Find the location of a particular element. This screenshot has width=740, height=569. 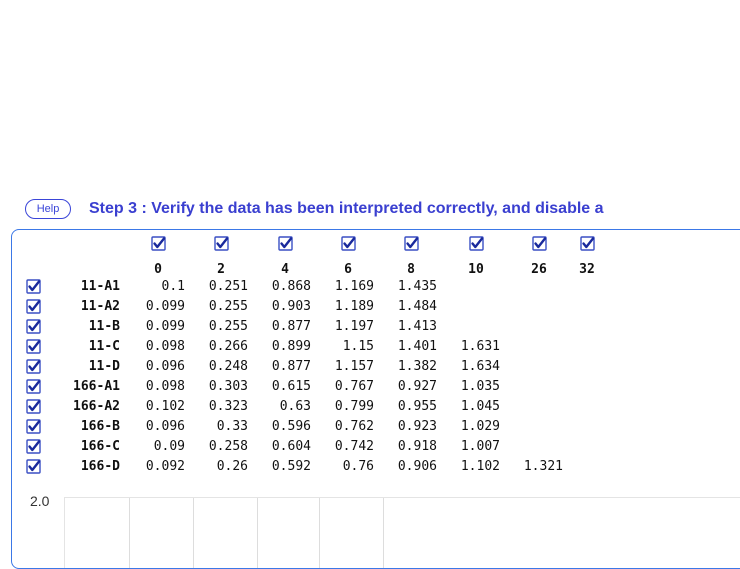

table-cell: 0.303 is located at coordinates (228, 386).